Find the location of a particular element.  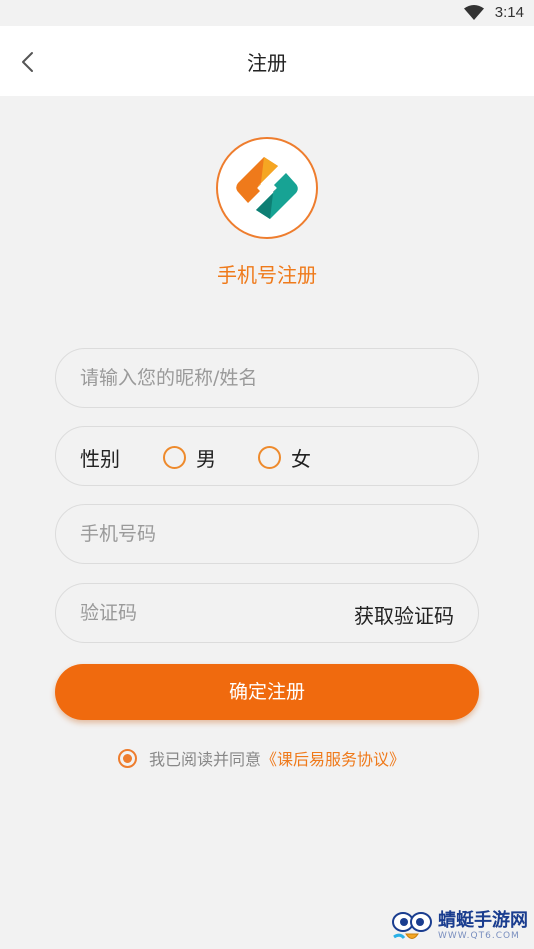

code-input is located at coordinates (200, 613).